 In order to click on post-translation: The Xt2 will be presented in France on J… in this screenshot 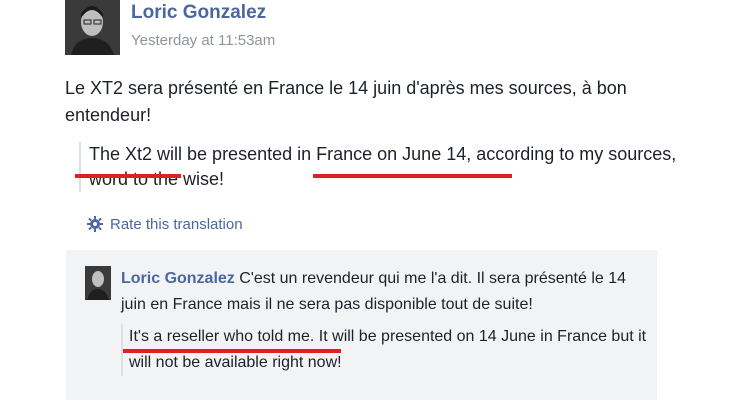, I will do `click(384, 167)`.